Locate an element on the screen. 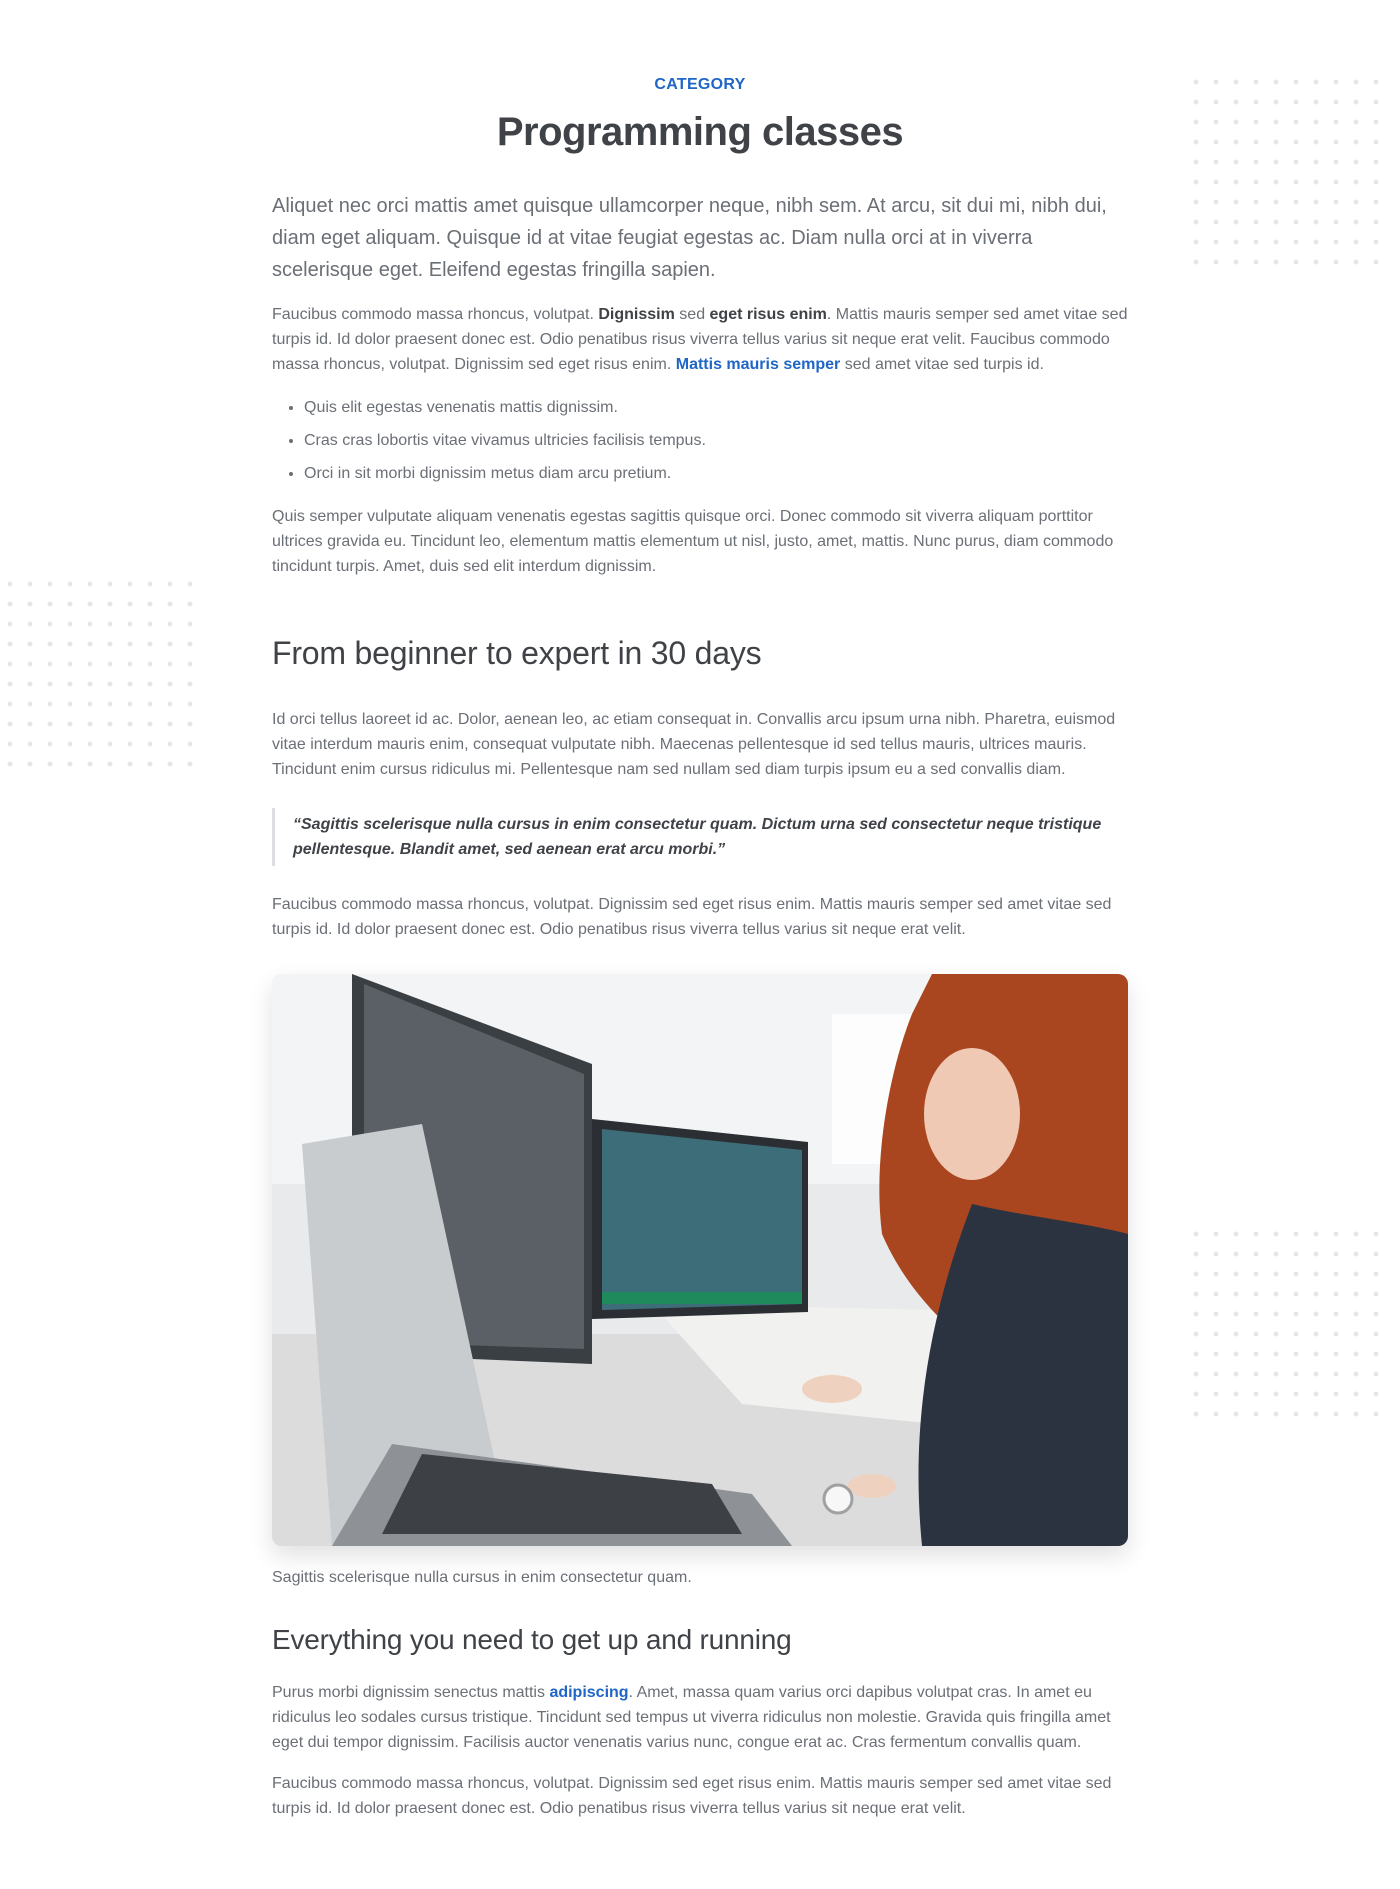 The height and width of the screenshot is (1889, 1400). text-segment: Purus morbi dignissim senectus mattis is located at coordinates (411, 1692).